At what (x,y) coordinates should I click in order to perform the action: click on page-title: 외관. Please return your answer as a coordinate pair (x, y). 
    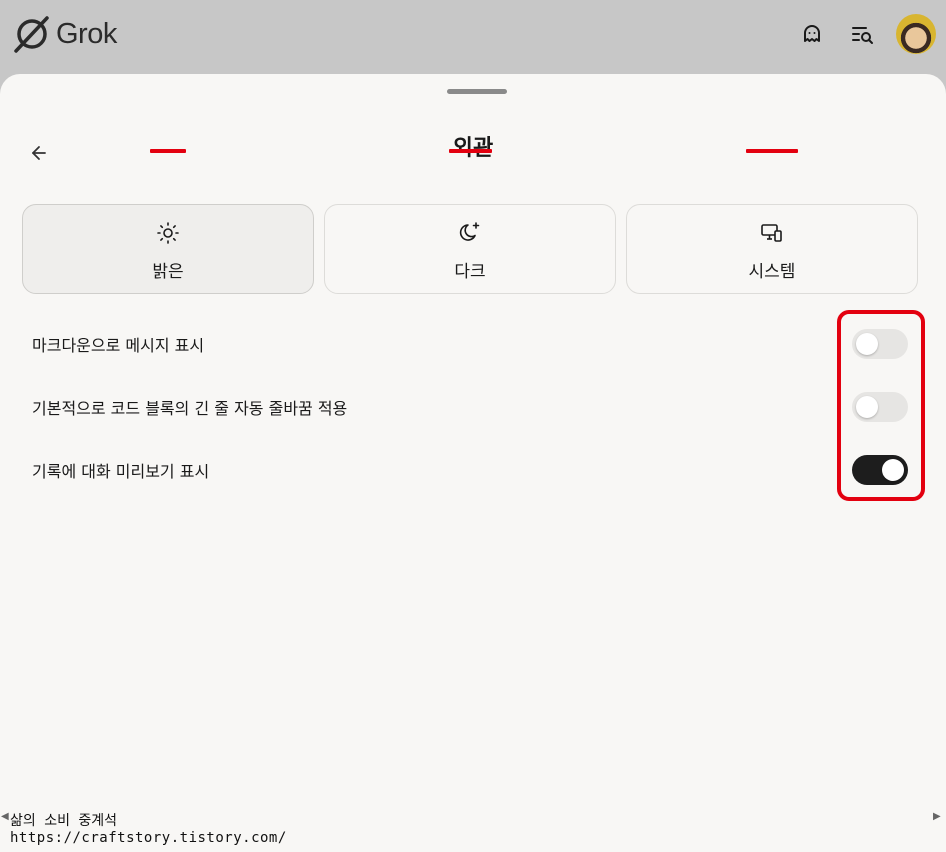
    Looking at the image, I should click on (473, 146).